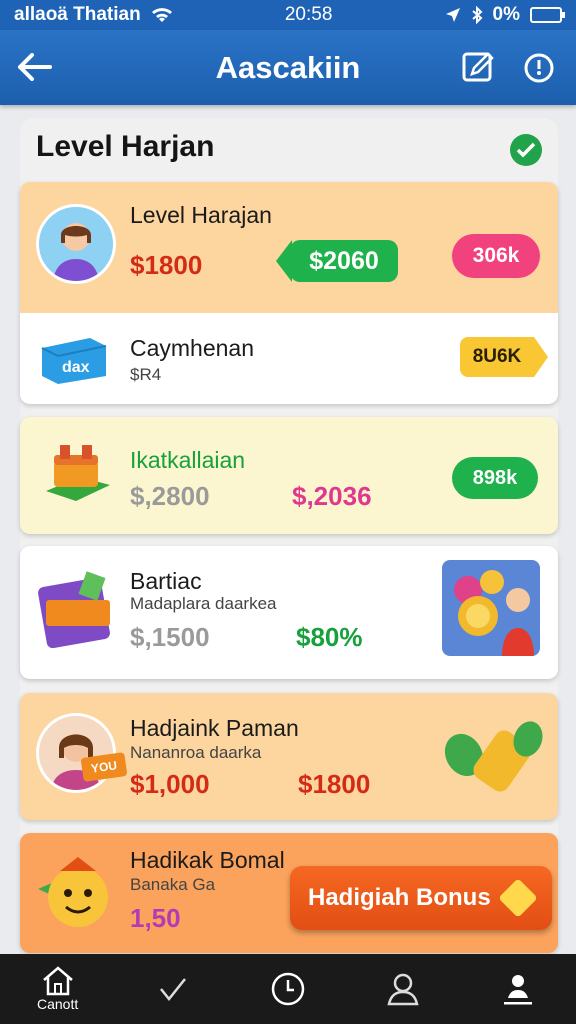  I want to click on wallet-icon, so click(77, 608).